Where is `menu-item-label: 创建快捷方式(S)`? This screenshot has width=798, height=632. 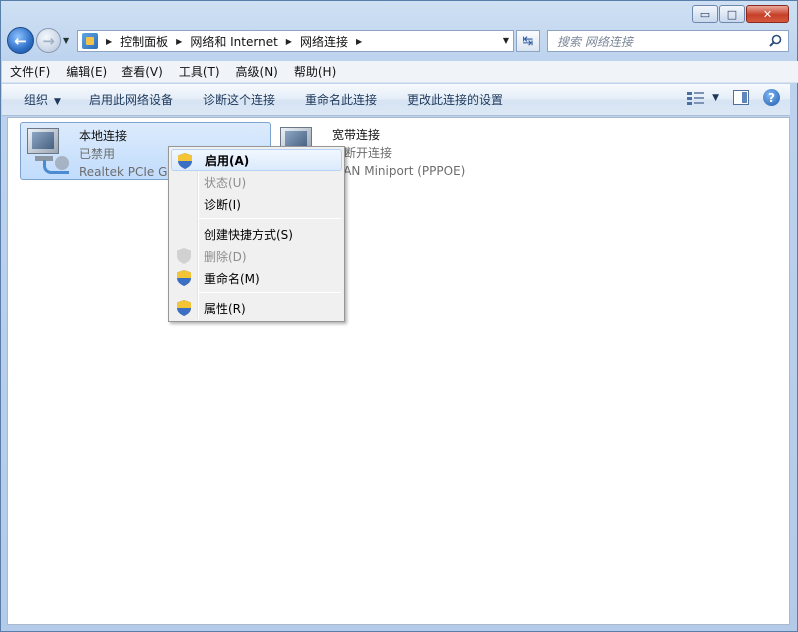
menu-item-label: 创建快捷方式(S) is located at coordinates (248, 234).